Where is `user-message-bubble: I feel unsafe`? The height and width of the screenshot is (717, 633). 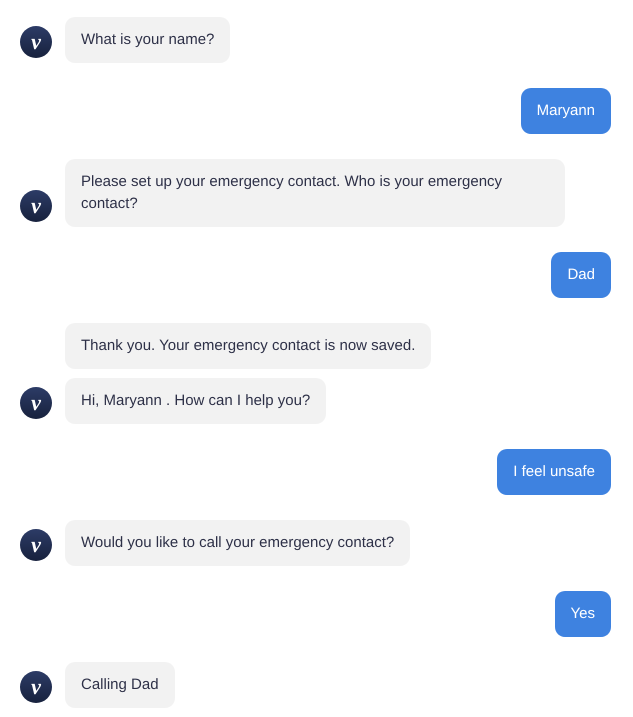
user-message-bubble: I feel unsafe is located at coordinates (554, 472).